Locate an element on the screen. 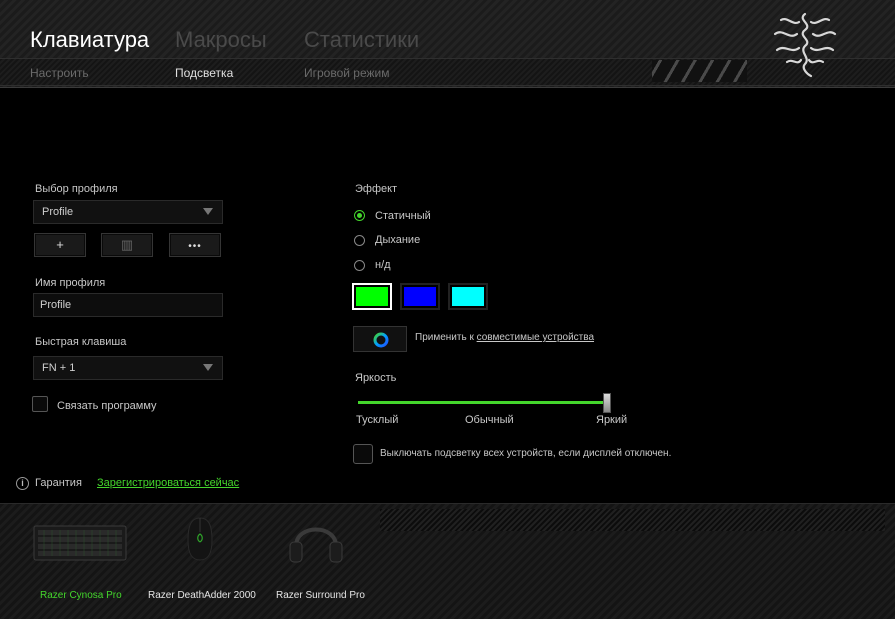 The image size is (895, 619). tab-macros: Макросы is located at coordinates (221, 40).